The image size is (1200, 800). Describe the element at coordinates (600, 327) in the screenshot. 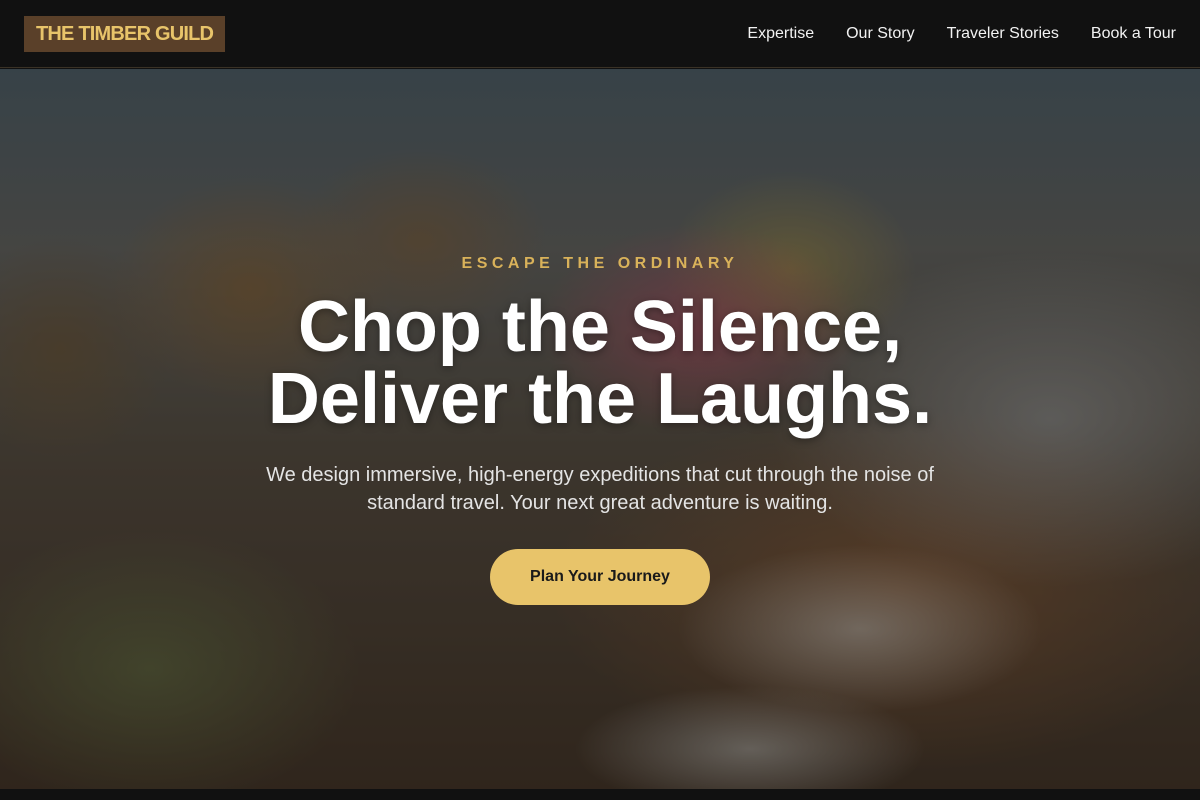

I see `hero-headline-line-1: Chop the Silence,` at that location.